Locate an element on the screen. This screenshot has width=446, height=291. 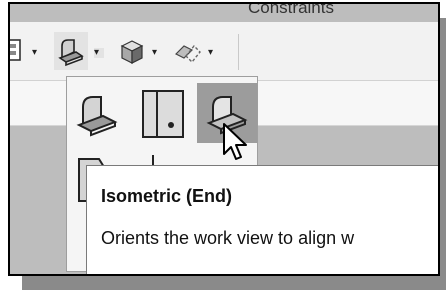
shaded-cube-icon is located at coordinates (131, 51).